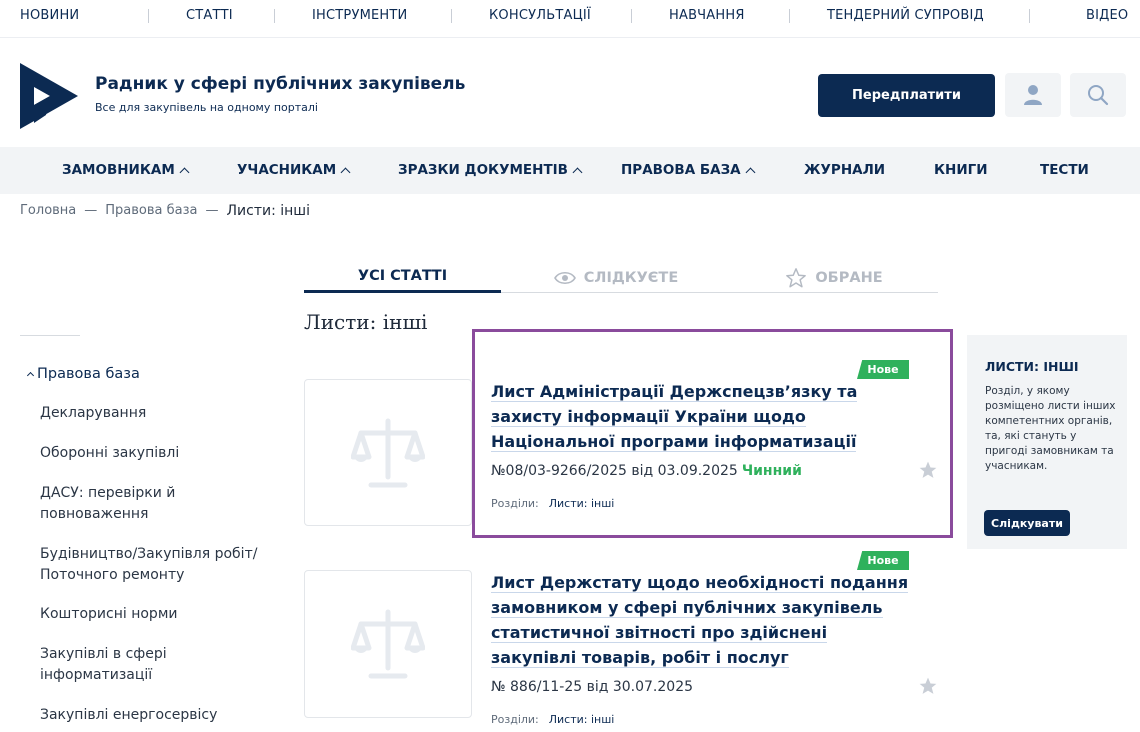 The height and width of the screenshot is (732, 1140). Describe the element at coordinates (88, 374) in the screenshot. I see `sidebar-root-label: Правова база` at that location.